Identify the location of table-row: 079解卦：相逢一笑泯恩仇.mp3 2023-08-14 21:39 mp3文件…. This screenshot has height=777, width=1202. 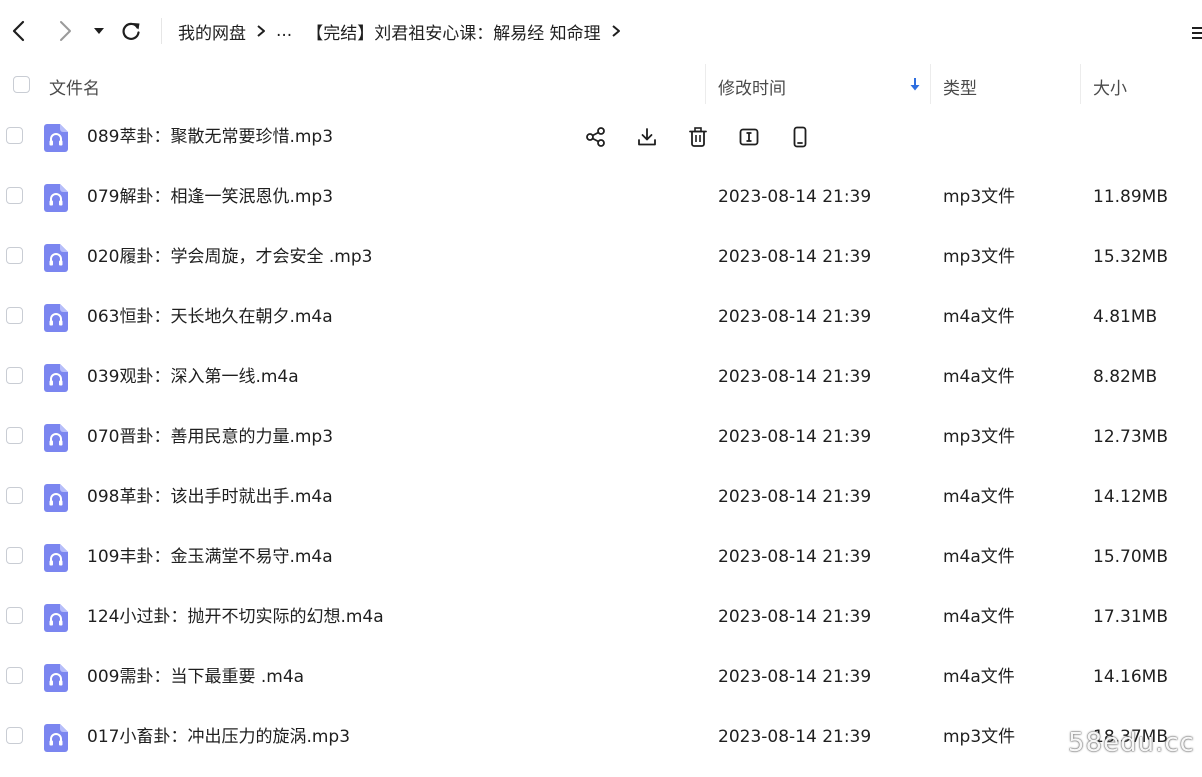
(601, 197).